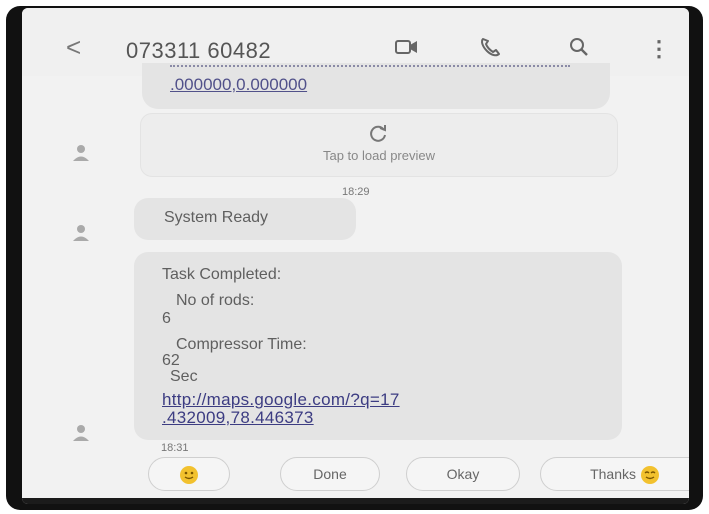  Describe the element at coordinates (175, 448) in the screenshot. I see `message-timestamp: 18:31` at that location.